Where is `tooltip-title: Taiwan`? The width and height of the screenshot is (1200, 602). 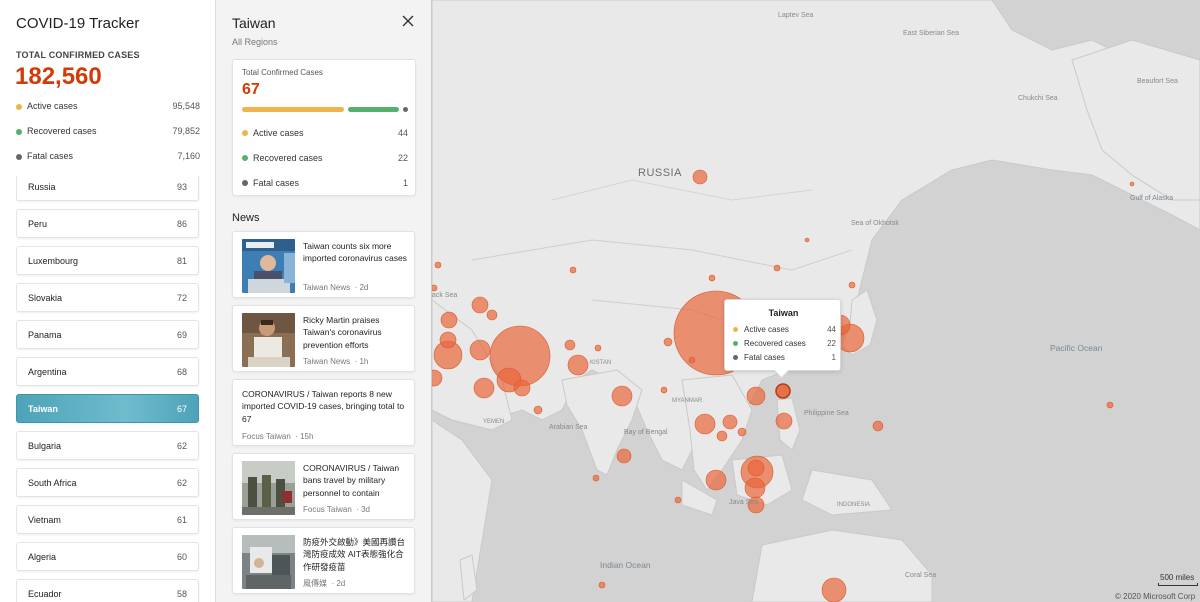 tooltip-title: Taiwan is located at coordinates (783, 313).